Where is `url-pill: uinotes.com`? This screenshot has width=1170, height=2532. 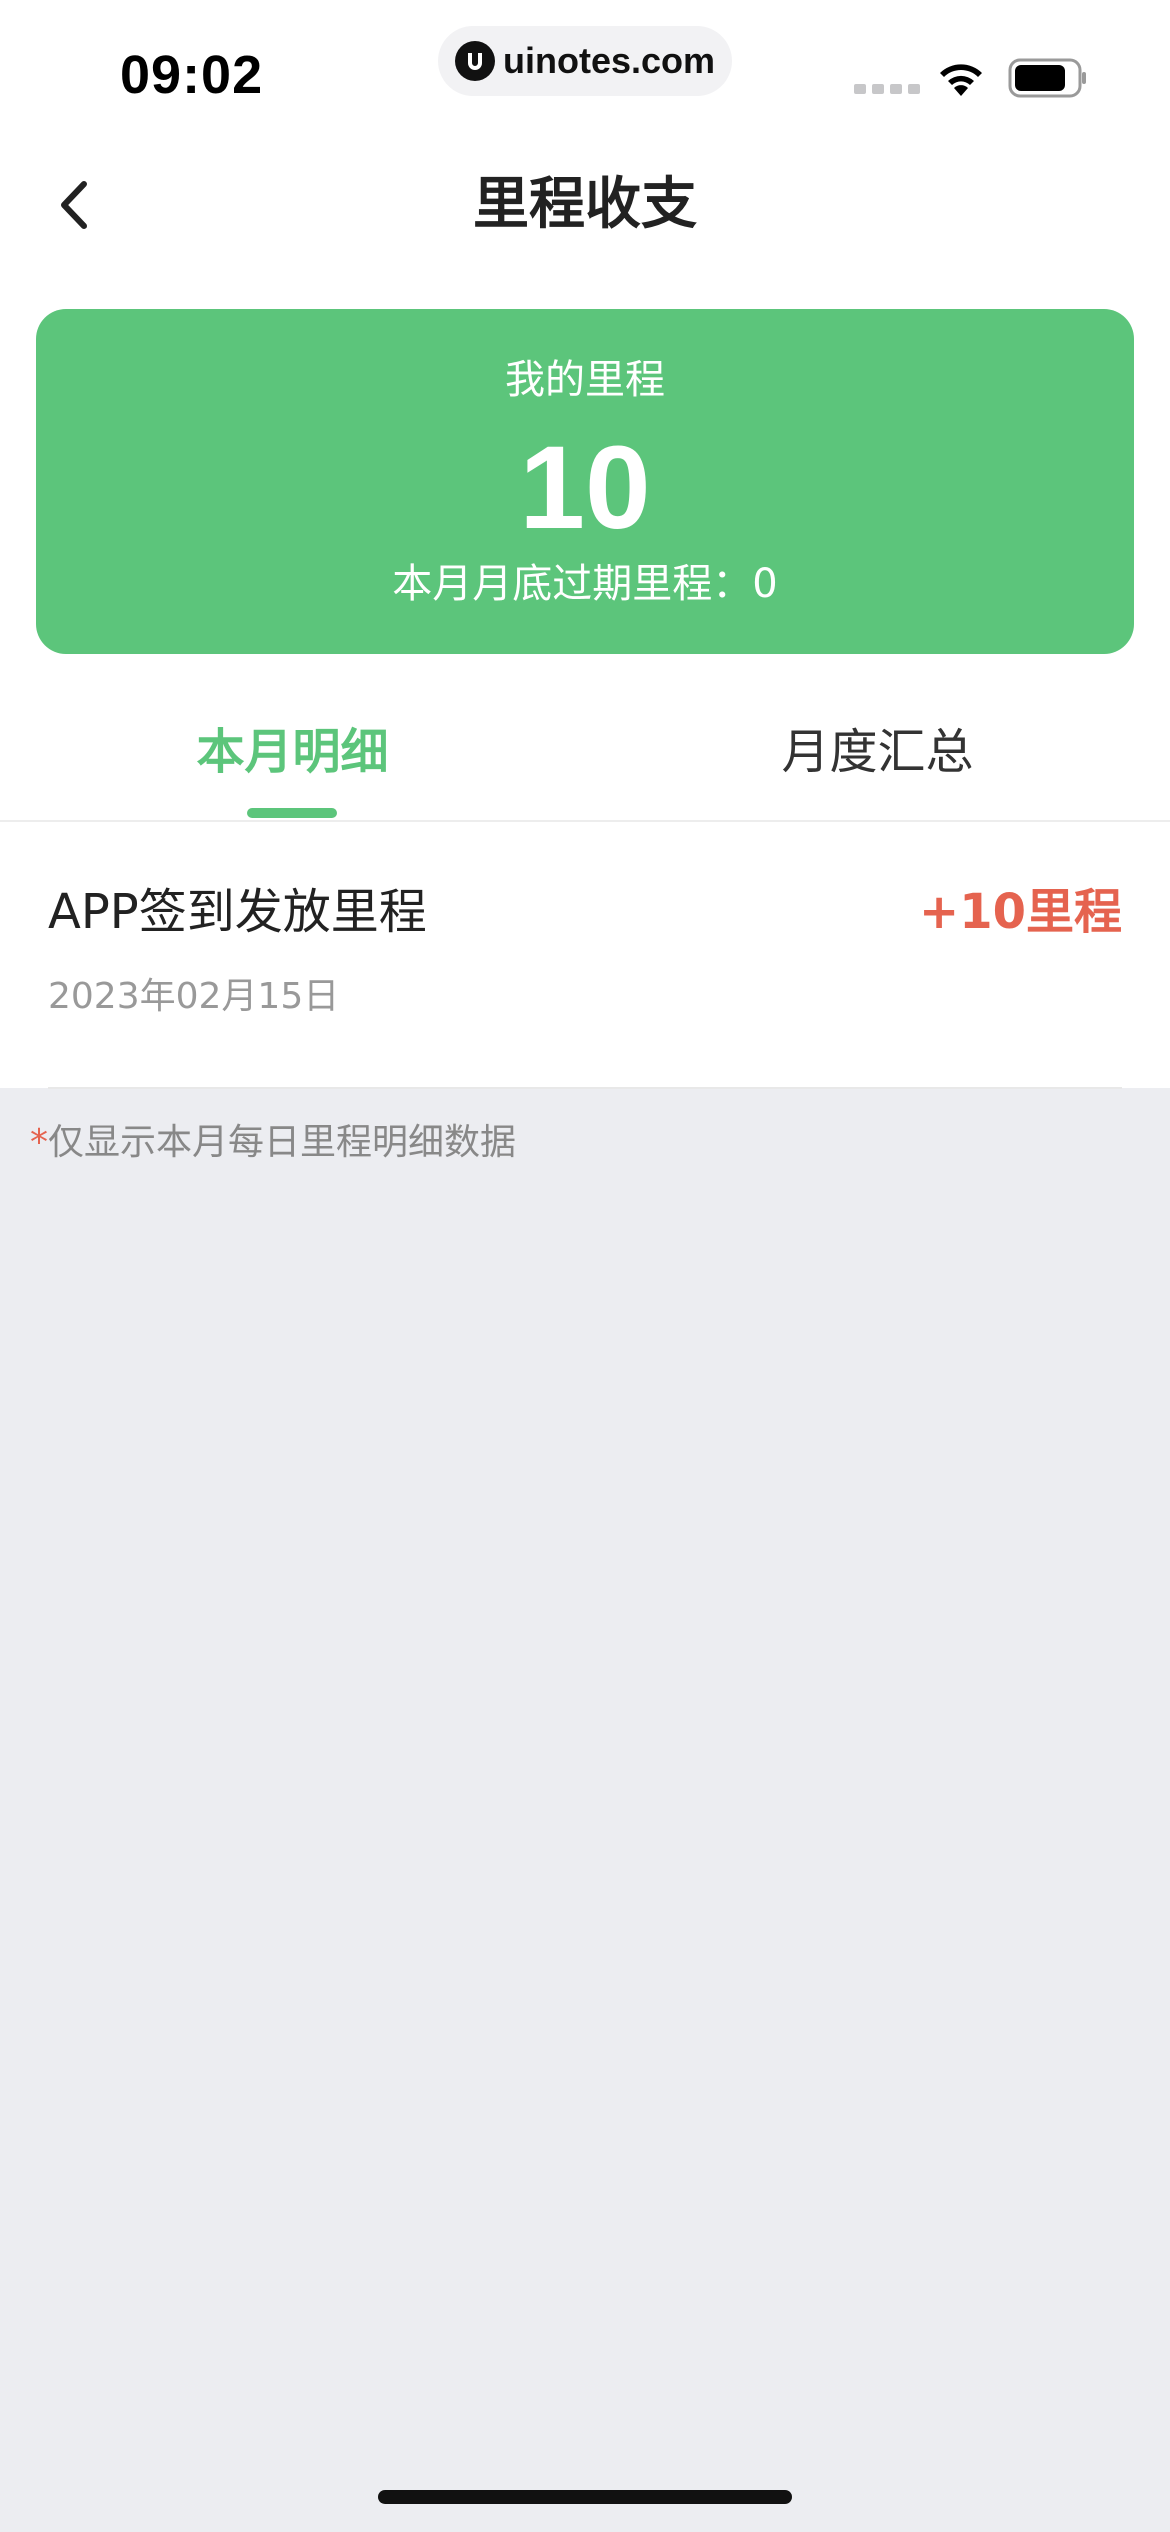 url-pill: uinotes.com is located at coordinates (585, 61).